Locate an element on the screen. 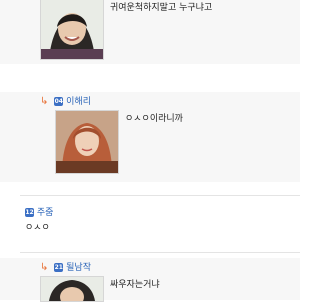  comment-text: 귀여운척하지말고 누구냐고 is located at coordinates (161, 8).